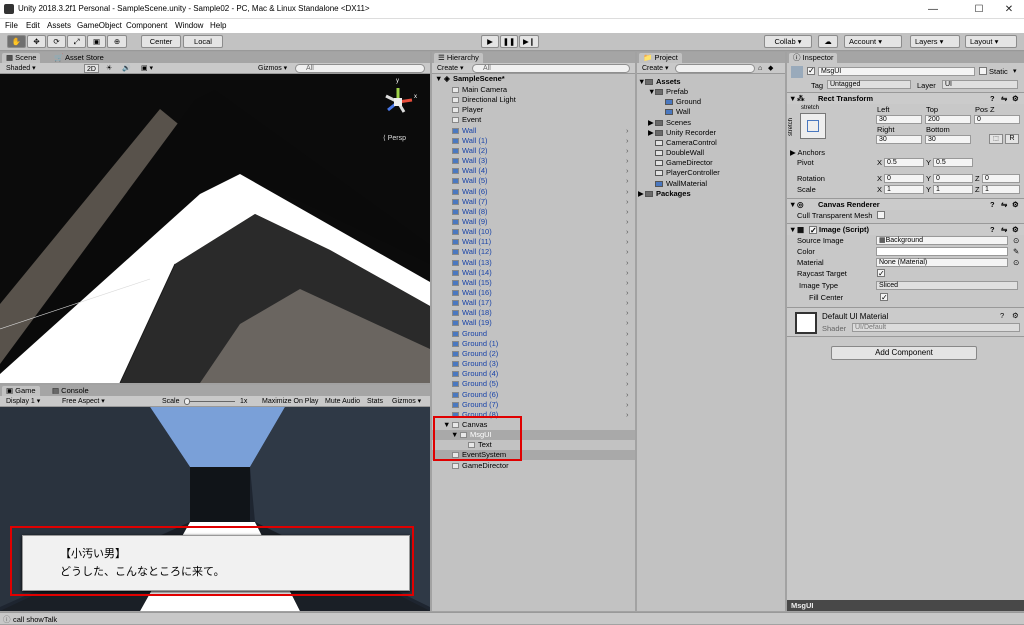 Image resolution: width=1024 pixels, height=625 pixels. Describe the element at coordinates (394, 138) in the screenshot. I see `persp-label: ⟨ Persp` at that location.